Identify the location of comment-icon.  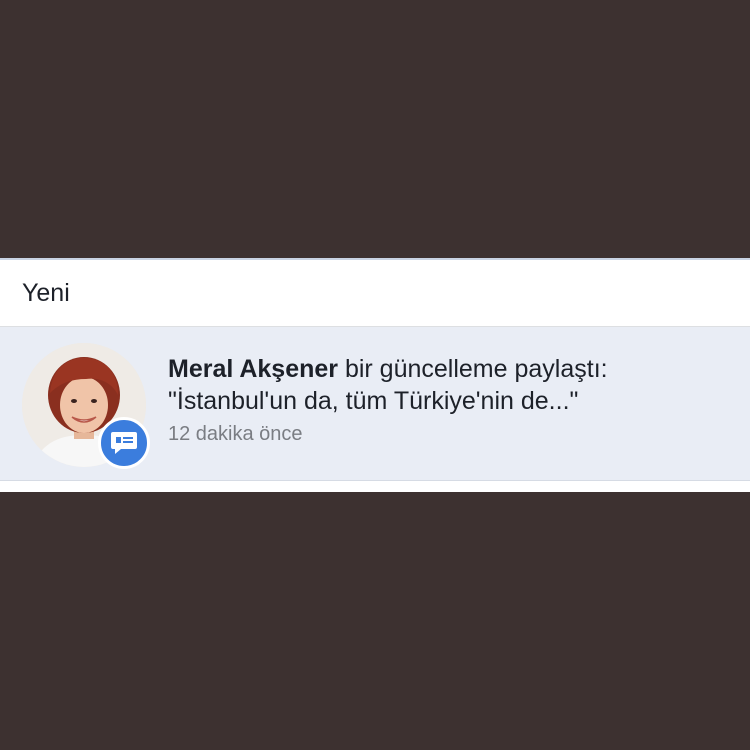
(124, 443).